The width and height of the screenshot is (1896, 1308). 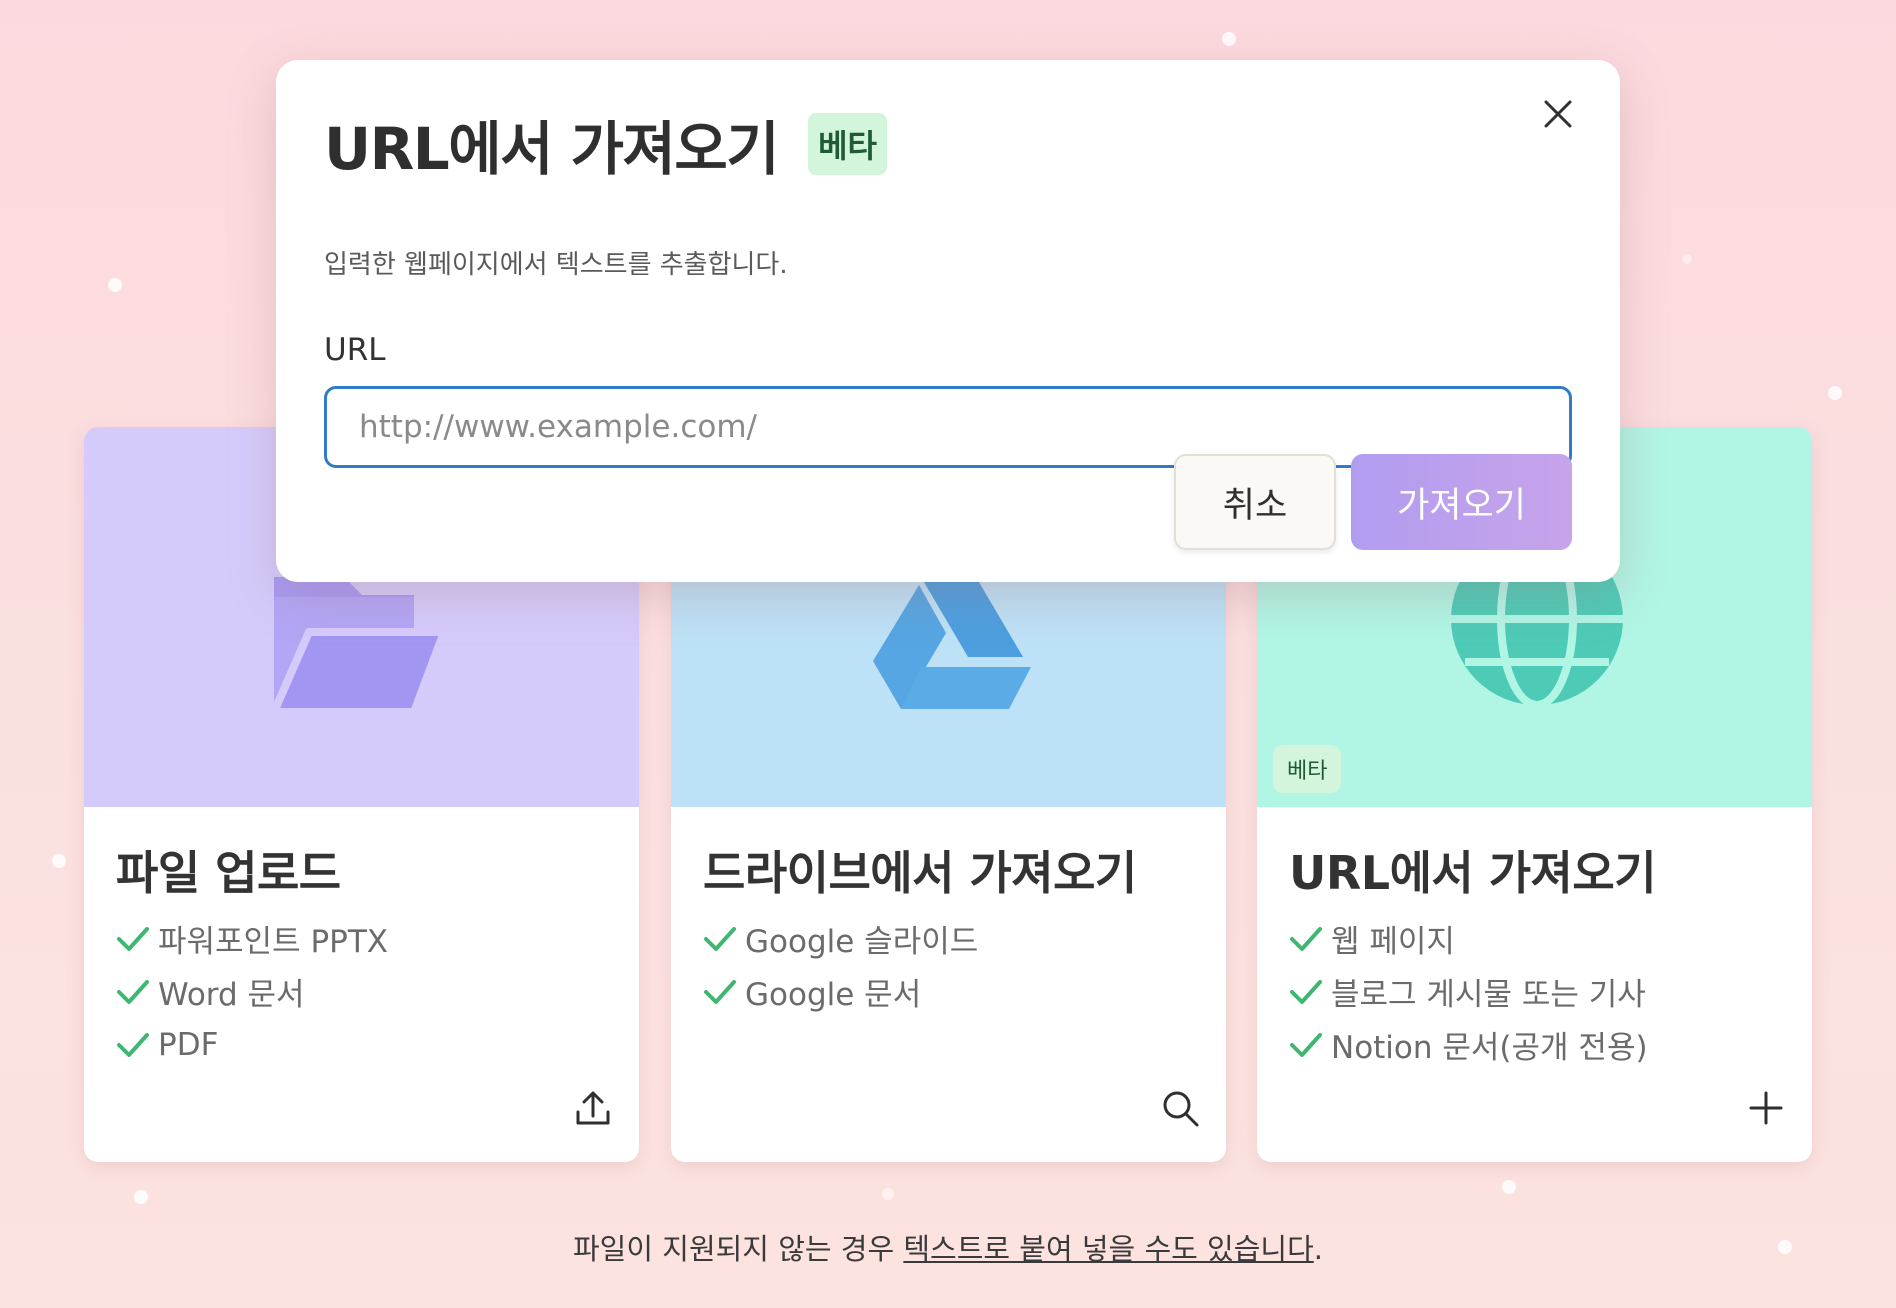 I want to click on paste-text-link: 텍스트로 붙여 넣을 수도 있습니다, so click(x=1108, y=1249).